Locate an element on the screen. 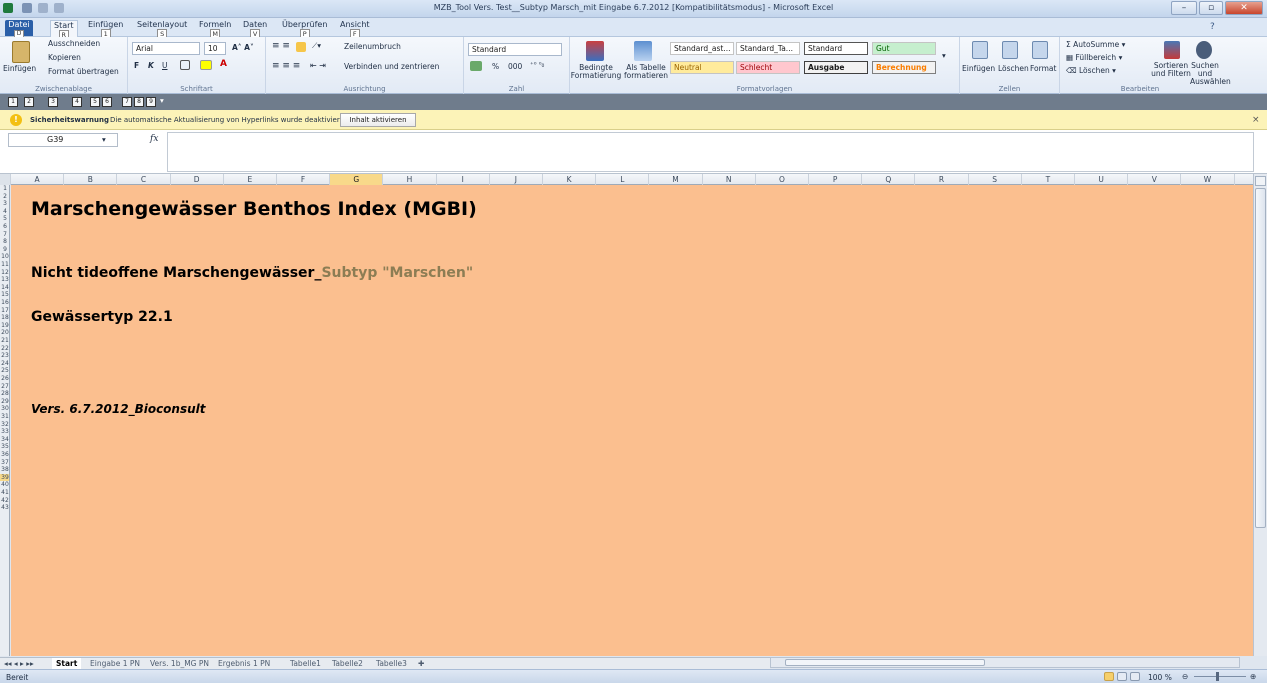 The width and height of the screenshot is (1267, 683). format-cells-icon is located at coordinates (1040, 50).